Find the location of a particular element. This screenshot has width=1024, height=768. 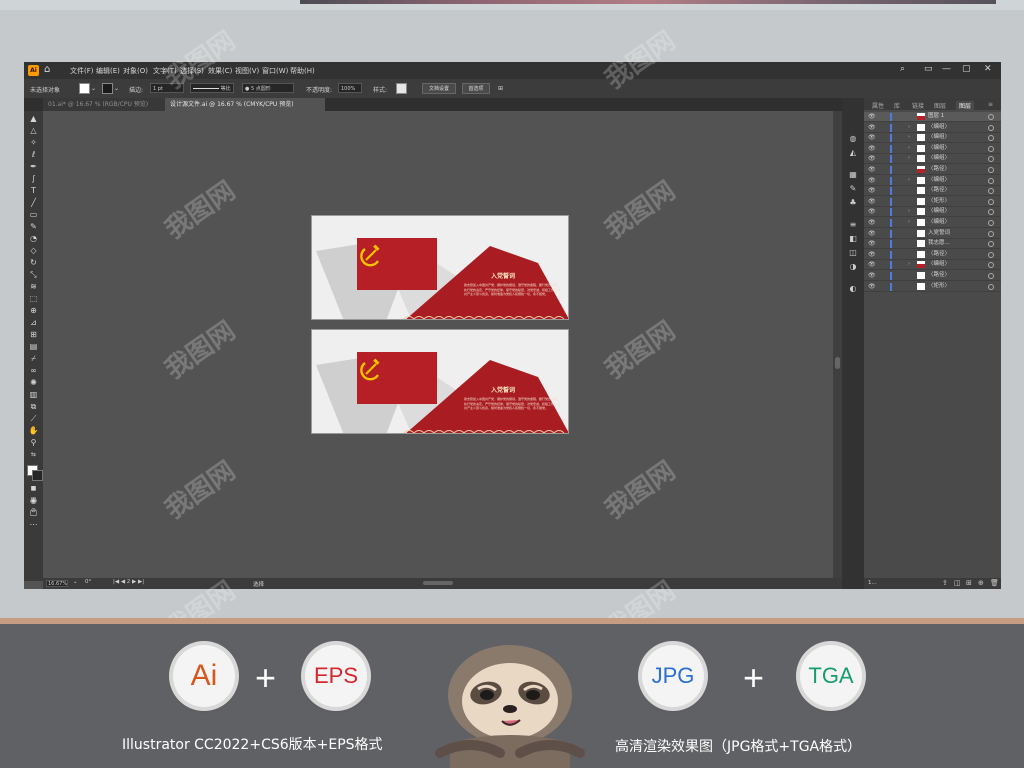

paintbrush-tool-icon: ✎ is located at coordinates (33, 226).